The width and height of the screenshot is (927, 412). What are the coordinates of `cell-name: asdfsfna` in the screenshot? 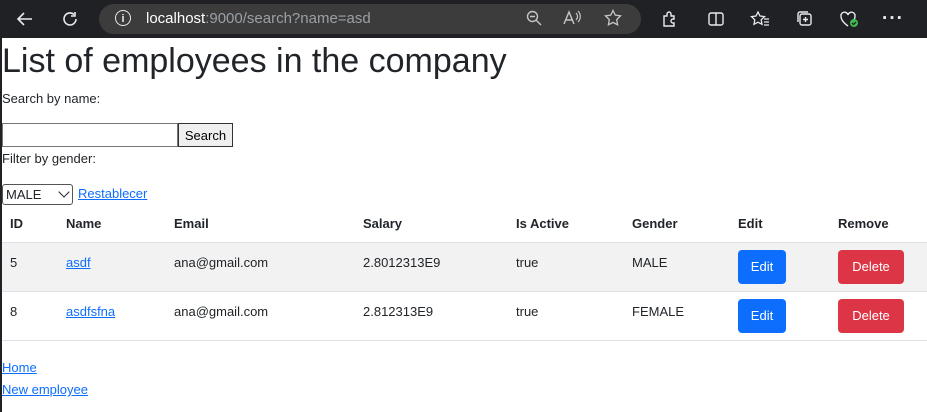 It's located at (112, 316).